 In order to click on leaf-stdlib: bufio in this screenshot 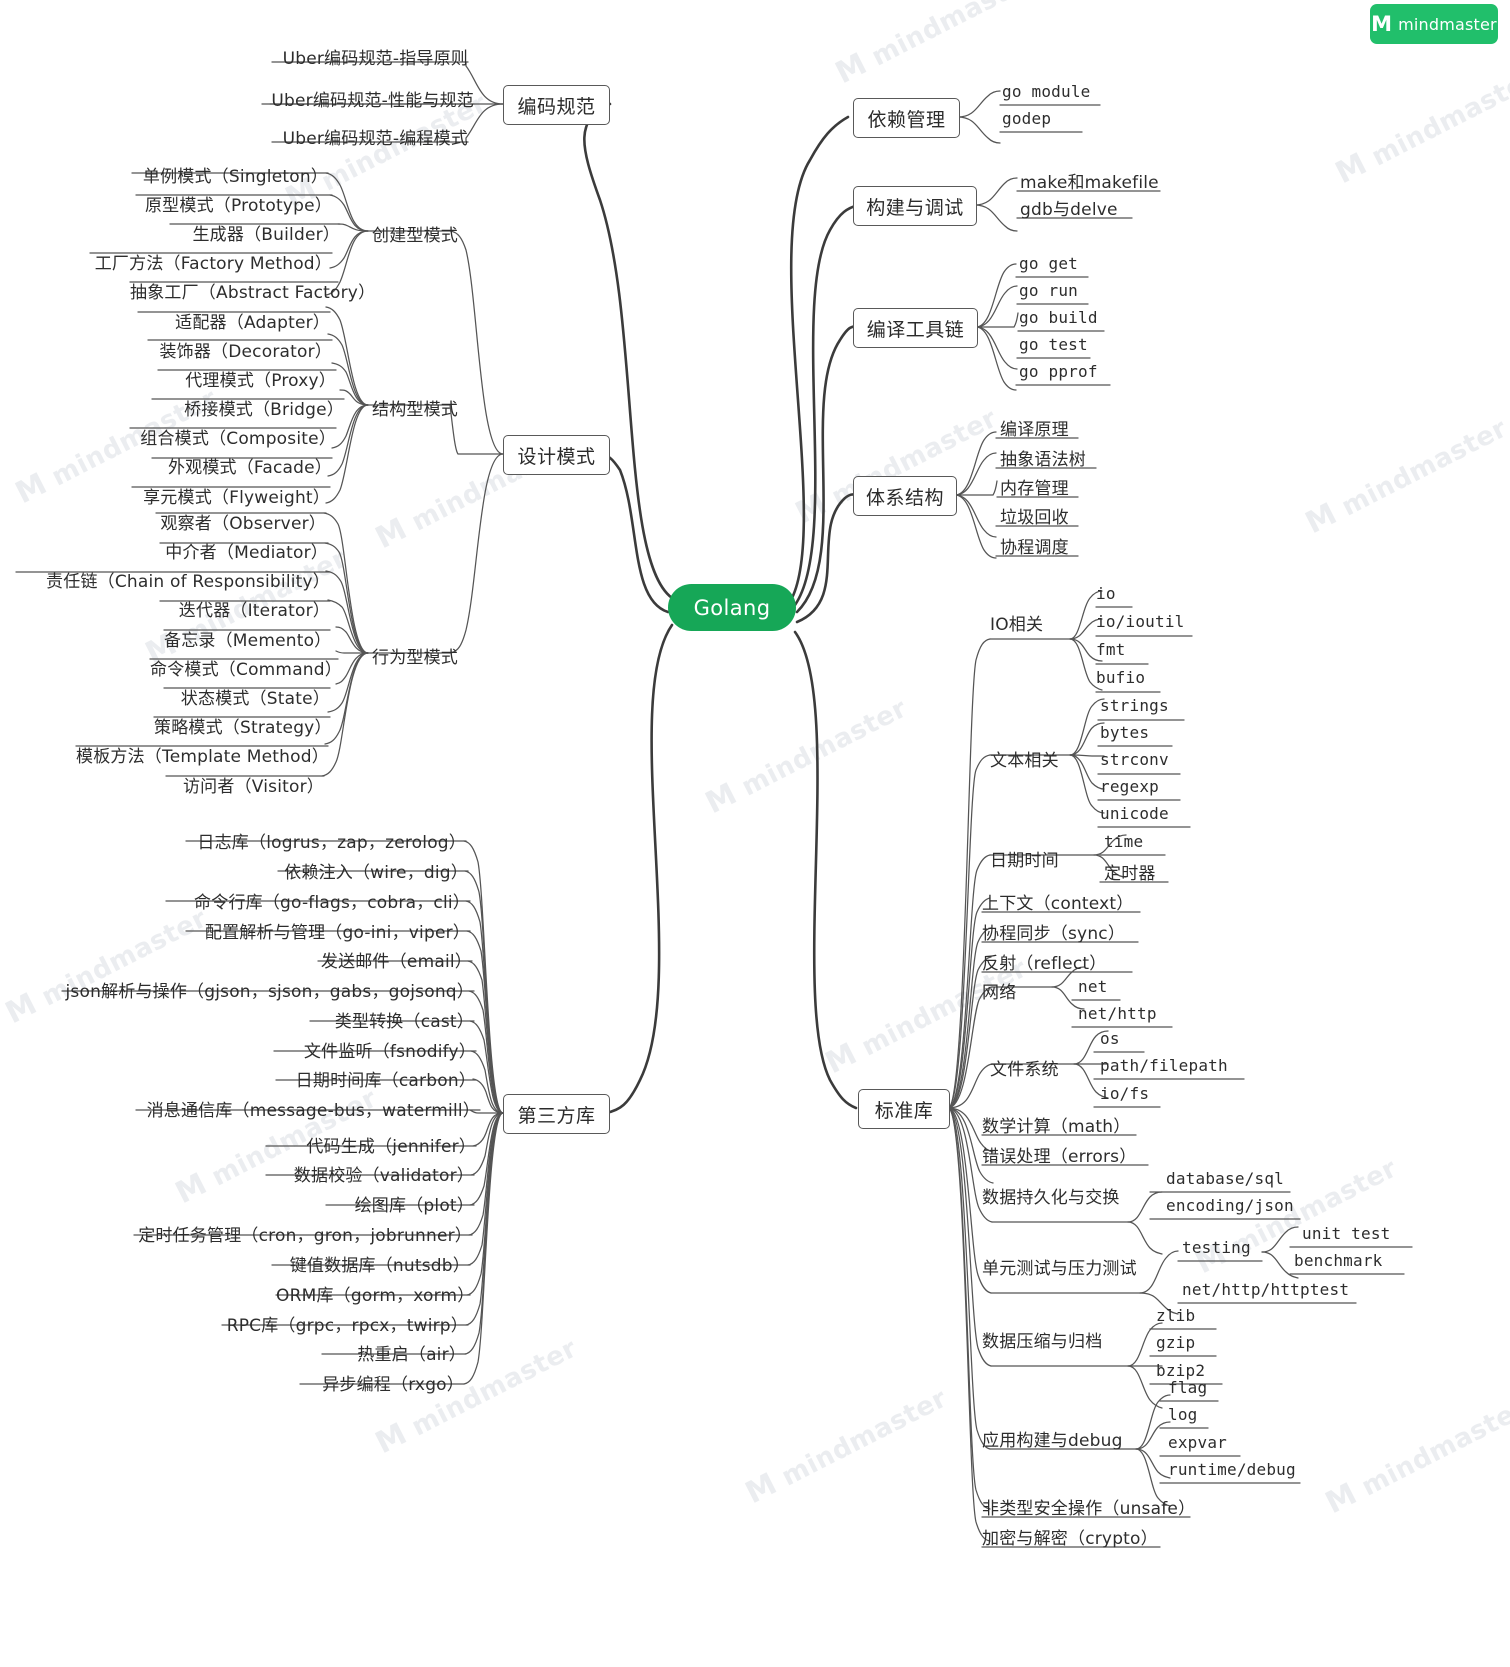, I will do `click(1120, 677)`.